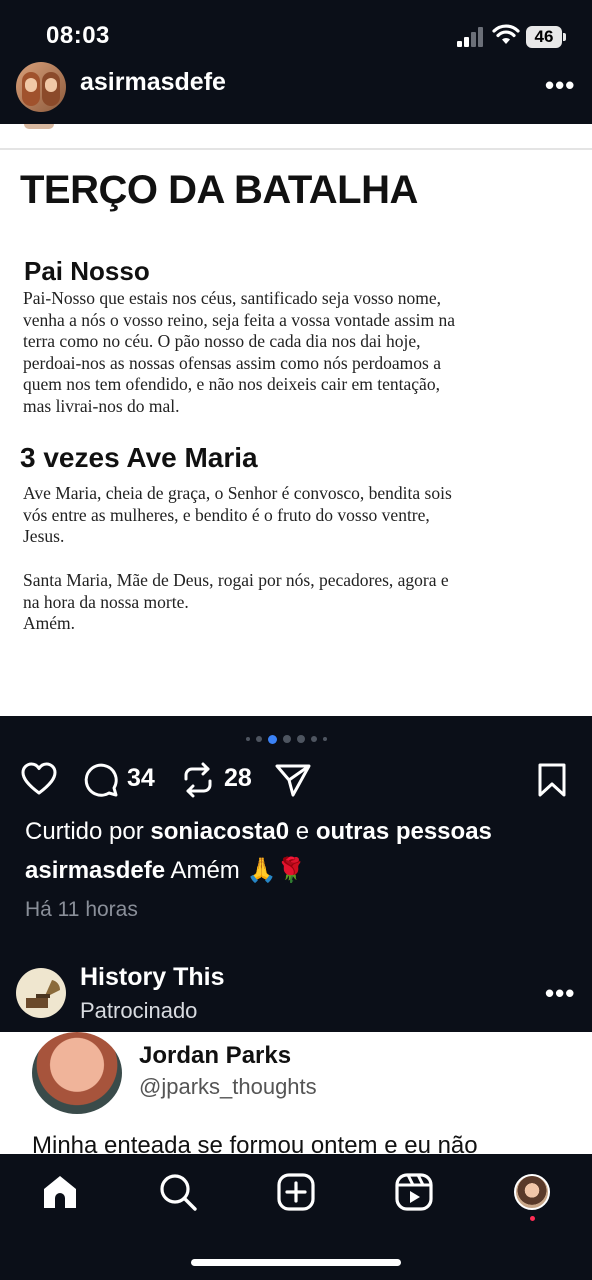 The height and width of the screenshot is (1280, 592). What do you see at coordinates (153, 82) in the screenshot?
I see `author-username: asirmasdefe` at bounding box center [153, 82].